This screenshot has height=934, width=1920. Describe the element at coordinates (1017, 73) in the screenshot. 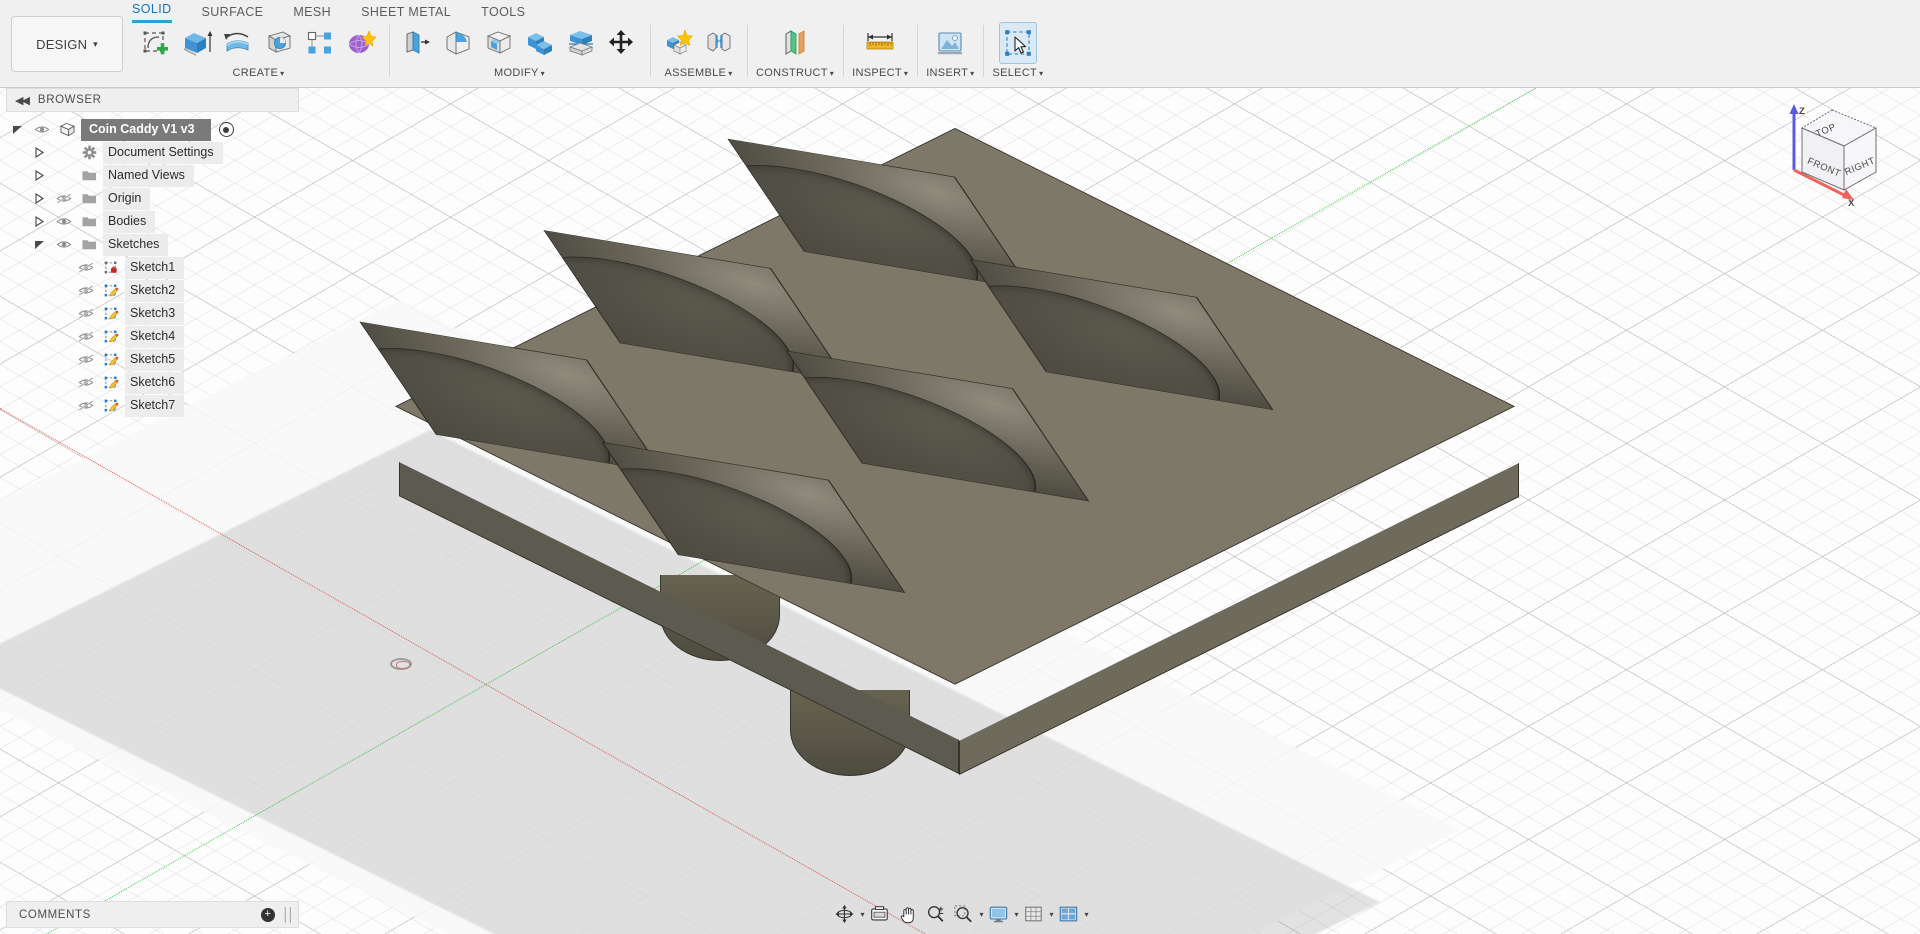

I see `group-label-select: SELECT ▾` at that location.